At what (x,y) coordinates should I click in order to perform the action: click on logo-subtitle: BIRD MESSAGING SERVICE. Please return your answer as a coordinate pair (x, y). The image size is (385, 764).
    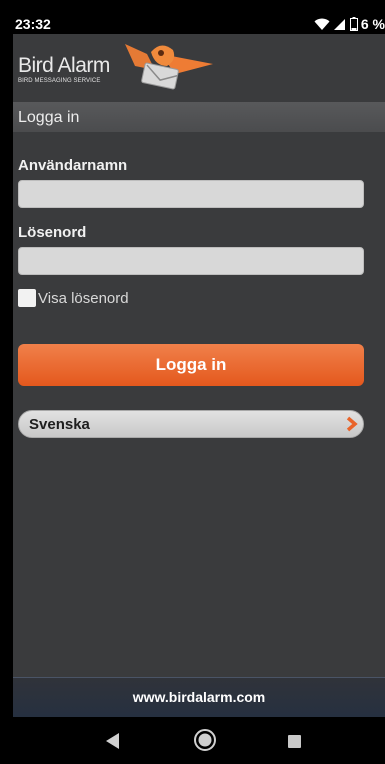
    Looking at the image, I should click on (59, 81).